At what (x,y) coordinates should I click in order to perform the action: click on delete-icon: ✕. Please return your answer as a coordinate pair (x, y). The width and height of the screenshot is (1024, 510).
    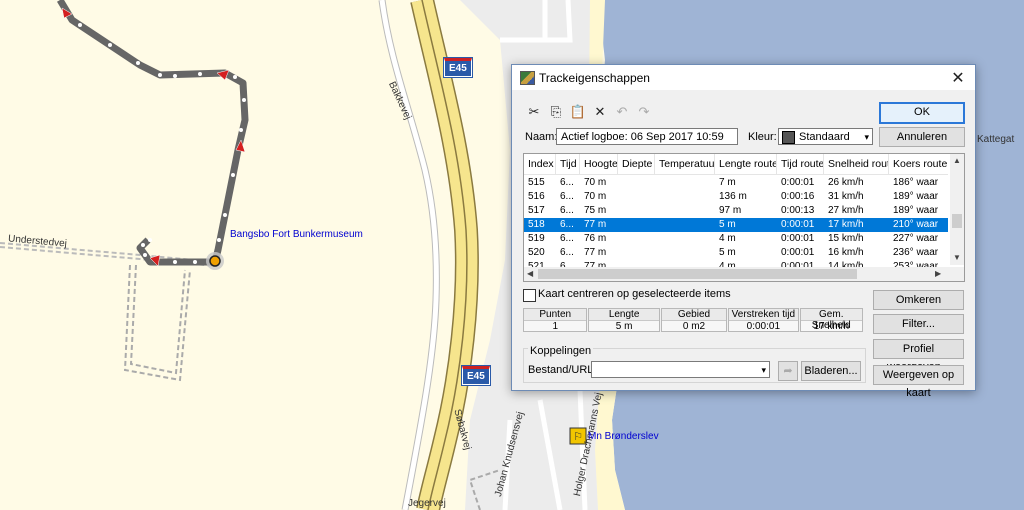
    Looking at the image, I should click on (600, 112).